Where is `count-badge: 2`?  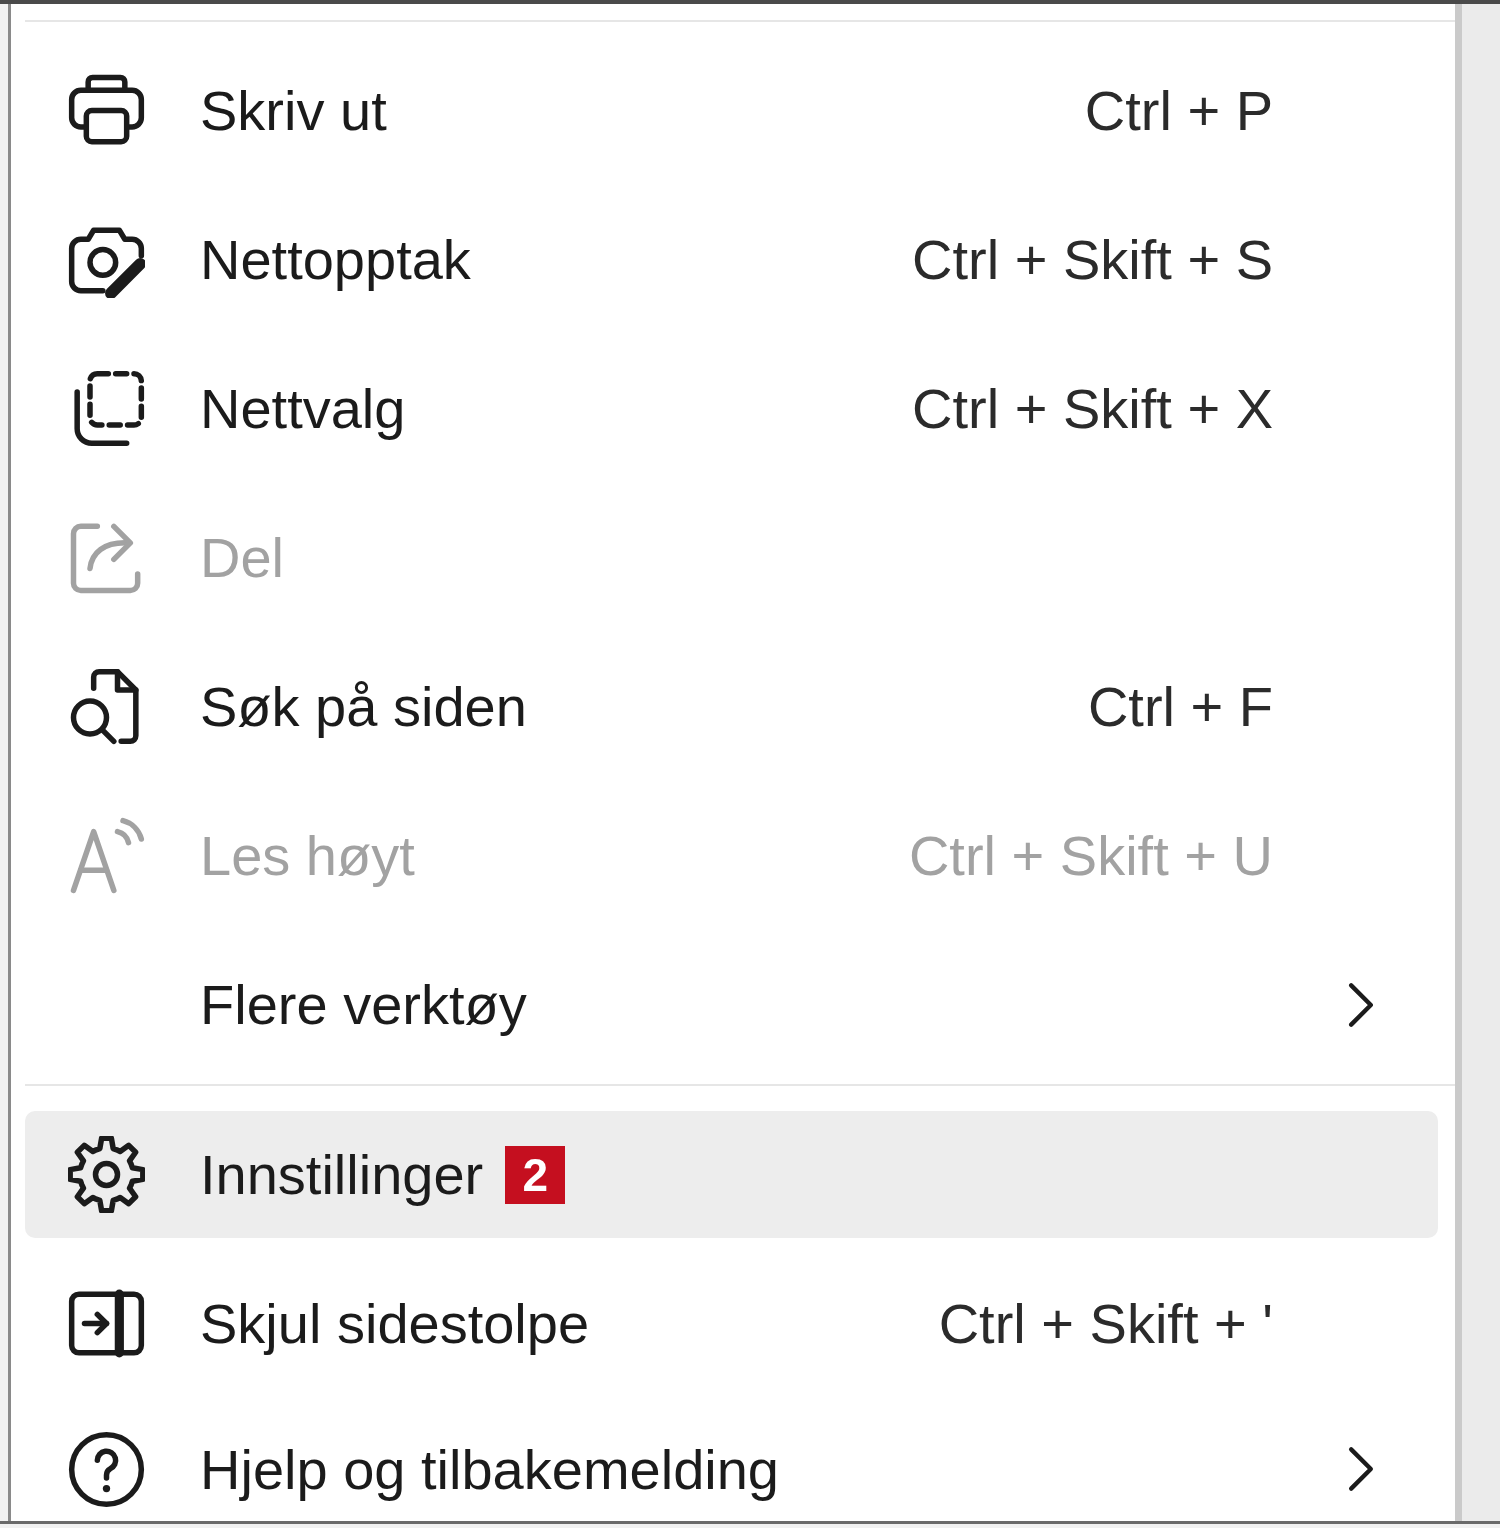
count-badge: 2 is located at coordinates (535, 1174).